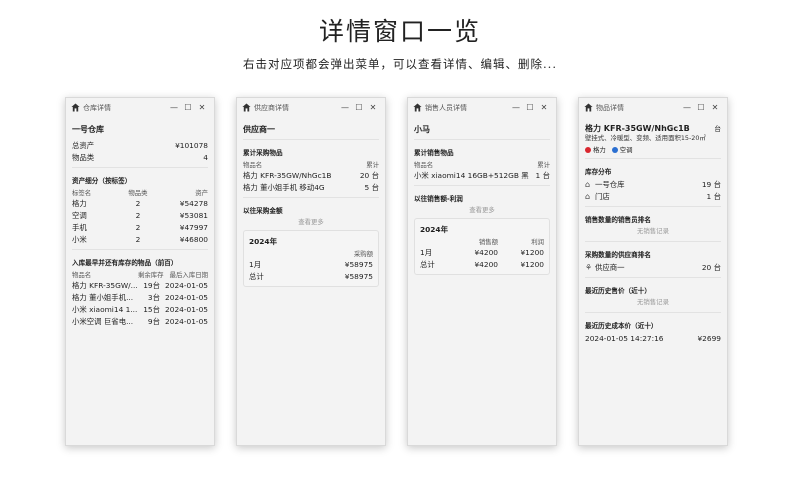 The height and width of the screenshot is (500, 800). I want to click on tag-dot-icon, so click(614, 150).